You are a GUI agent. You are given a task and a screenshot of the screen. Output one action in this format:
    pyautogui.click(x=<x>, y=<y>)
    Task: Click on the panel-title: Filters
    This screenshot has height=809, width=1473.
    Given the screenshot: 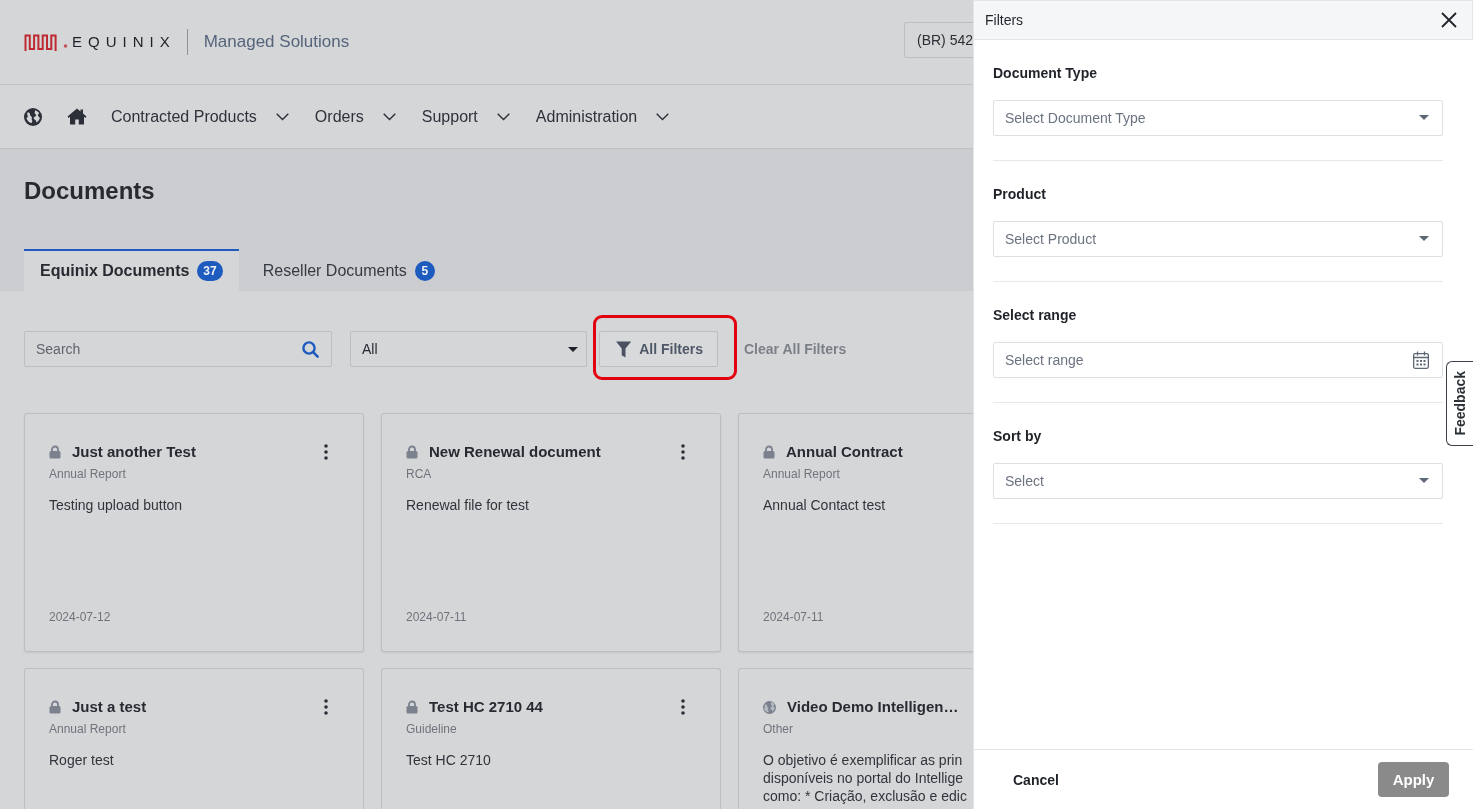 What is the action you would take?
    pyautogui.click(x=1004, y=20)
    